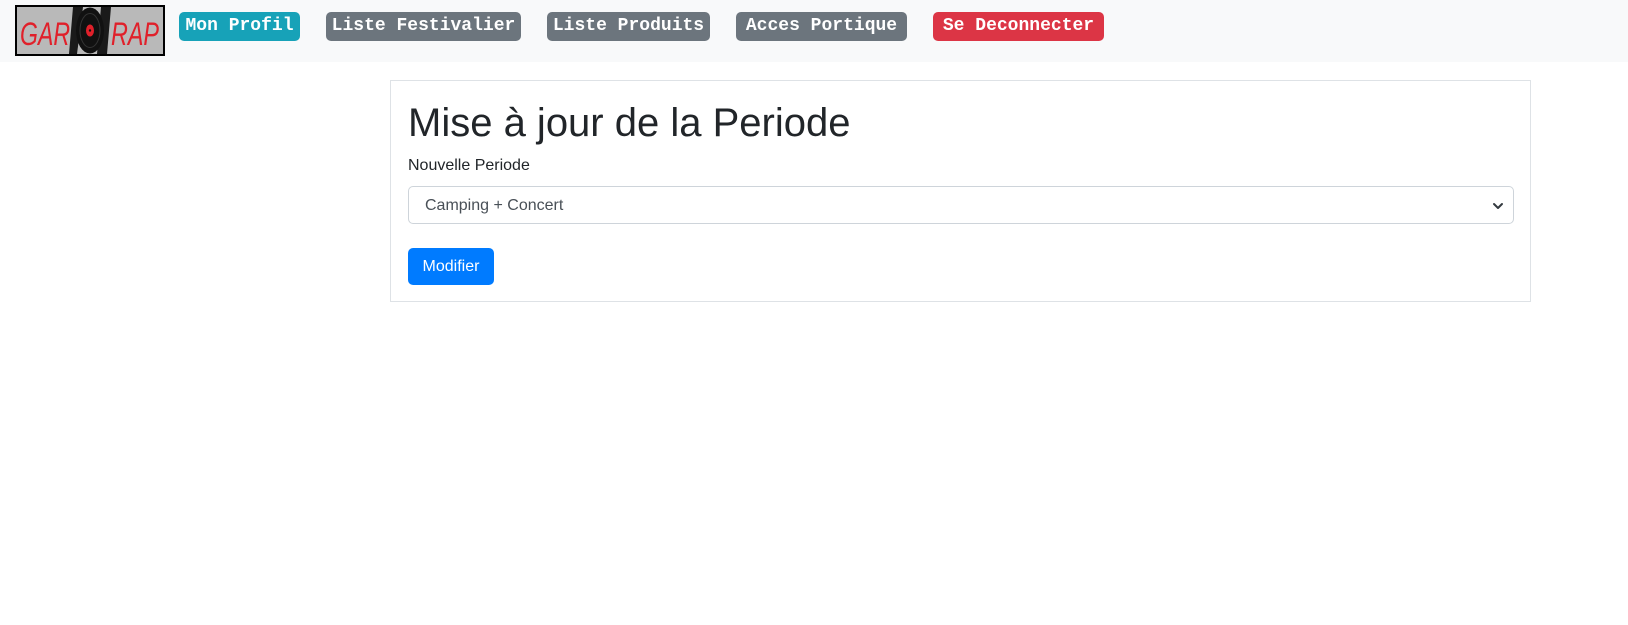  Describe the element at coordinates (135, 34) in the screenshot. I see `logo-text-right: RAP` at that location.